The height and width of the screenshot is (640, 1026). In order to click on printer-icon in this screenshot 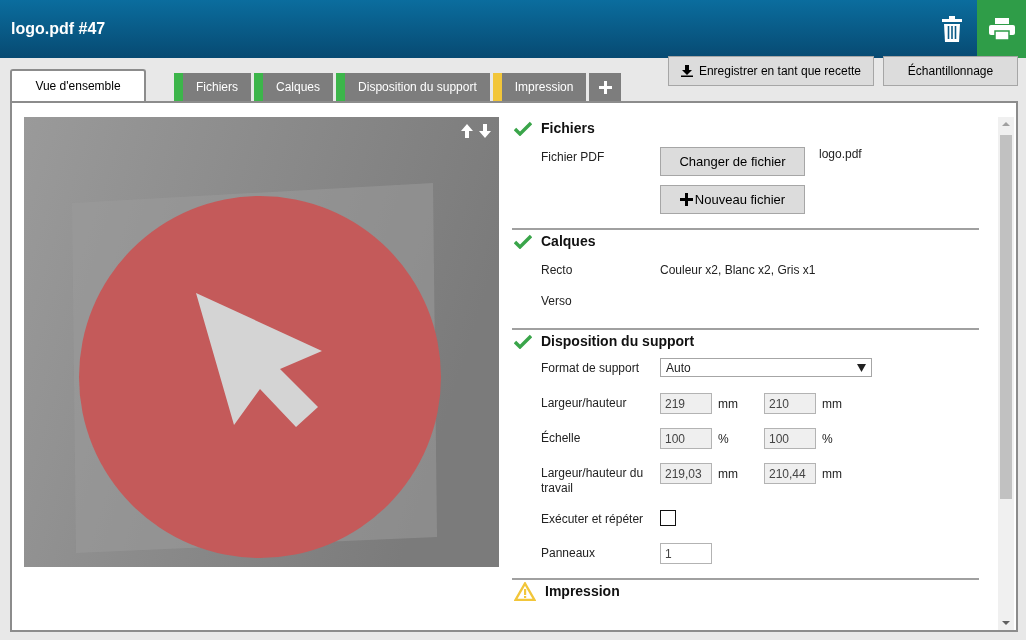, I will do `click(1001, 29)`.